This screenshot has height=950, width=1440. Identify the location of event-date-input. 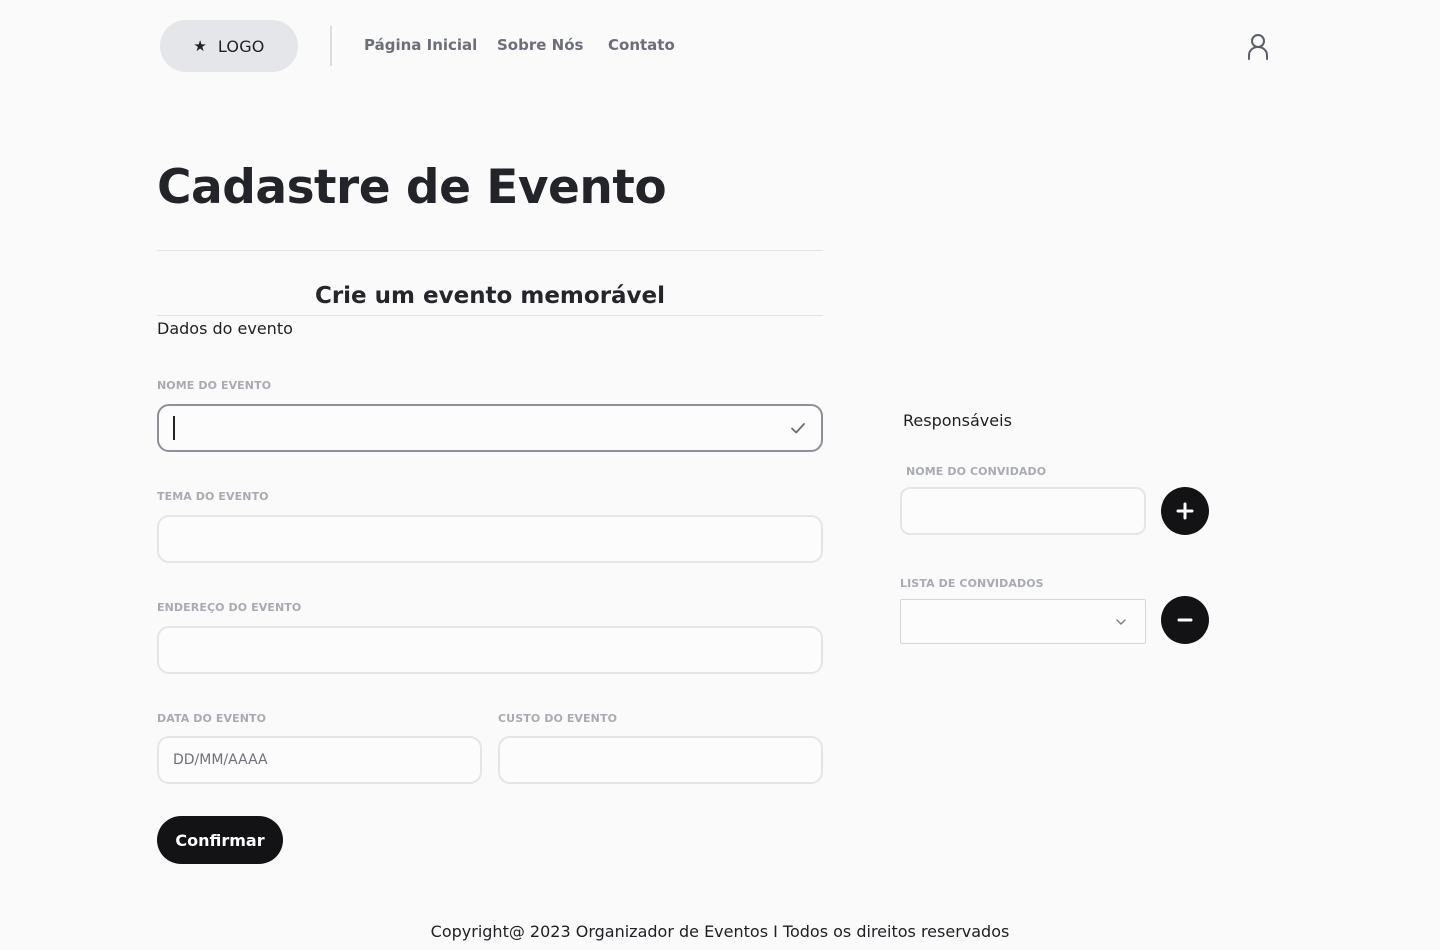
(319, 760).